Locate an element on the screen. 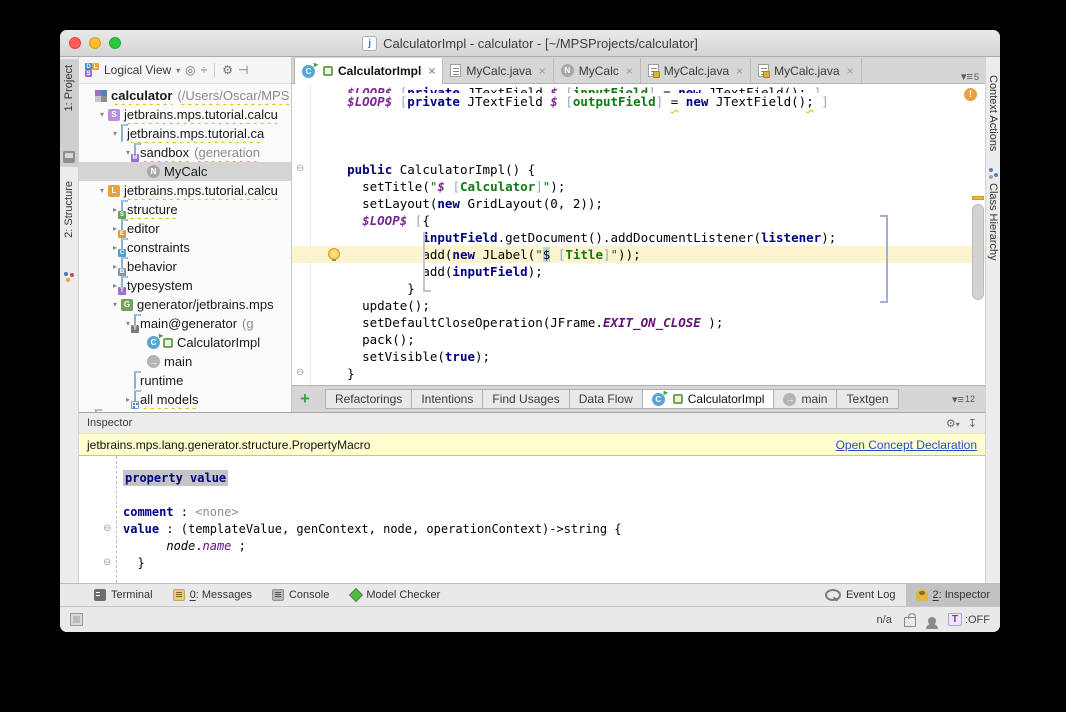 This screenshot has height=712, width=1066. toolwindow-button-2-inspector: 2: Inspector is located at coordinates (952, 595).